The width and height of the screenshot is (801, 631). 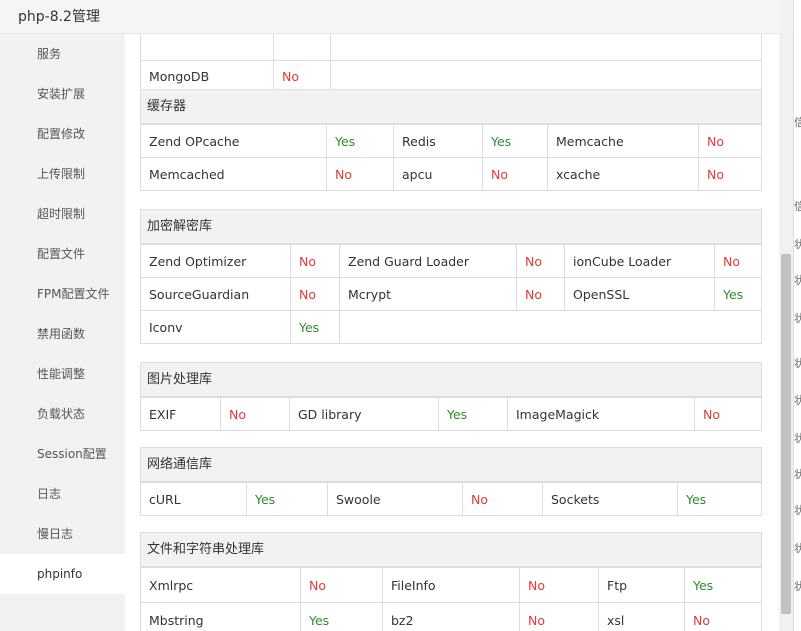 What do you see at coordinates (215, 327) in the screenshot?
I see `extension-name: Iconv` at bounding box center [215, 327].